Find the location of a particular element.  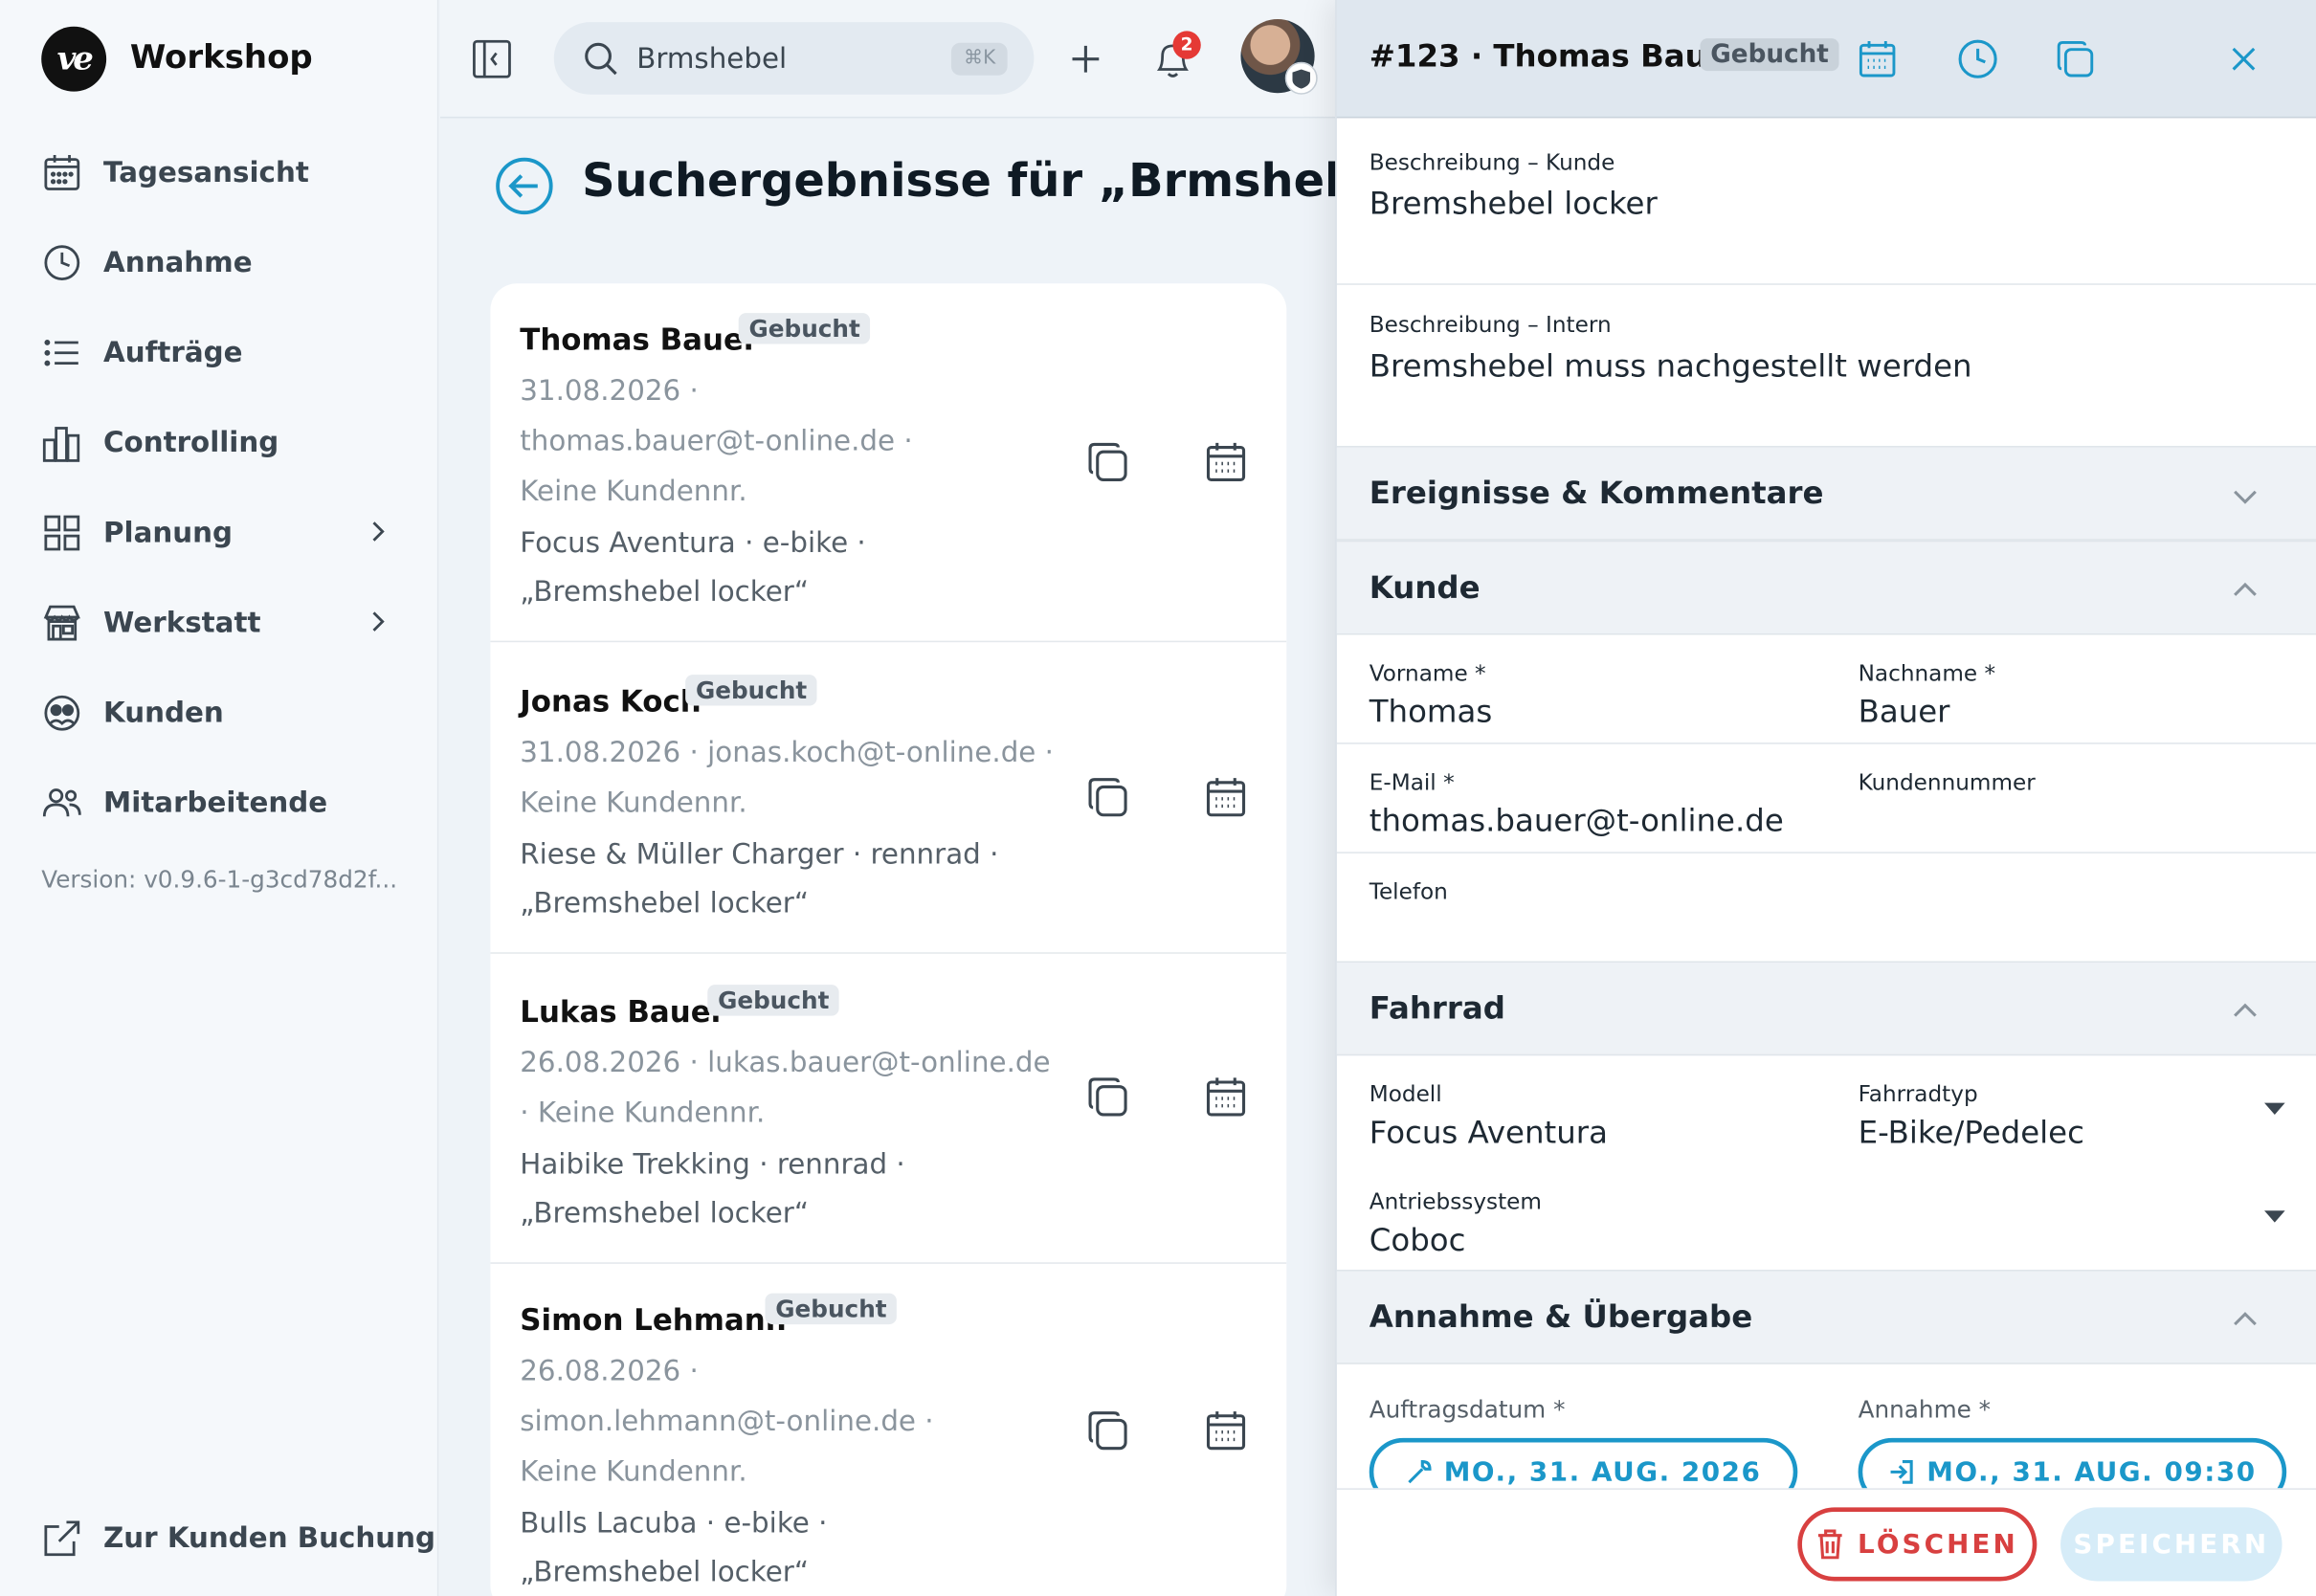

customer-booking-label: Zur Kunden Buchung is located at coordinates (269, 1538).